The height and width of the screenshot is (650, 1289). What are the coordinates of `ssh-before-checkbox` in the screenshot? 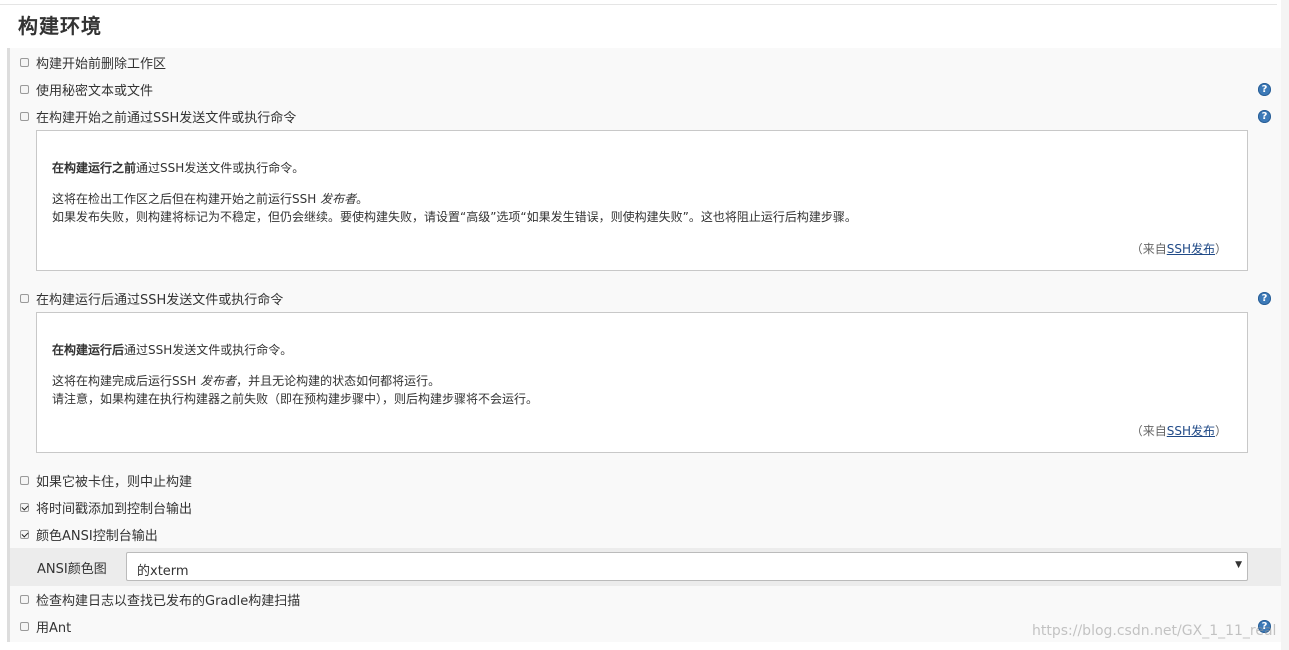 It's located at (24, 116).